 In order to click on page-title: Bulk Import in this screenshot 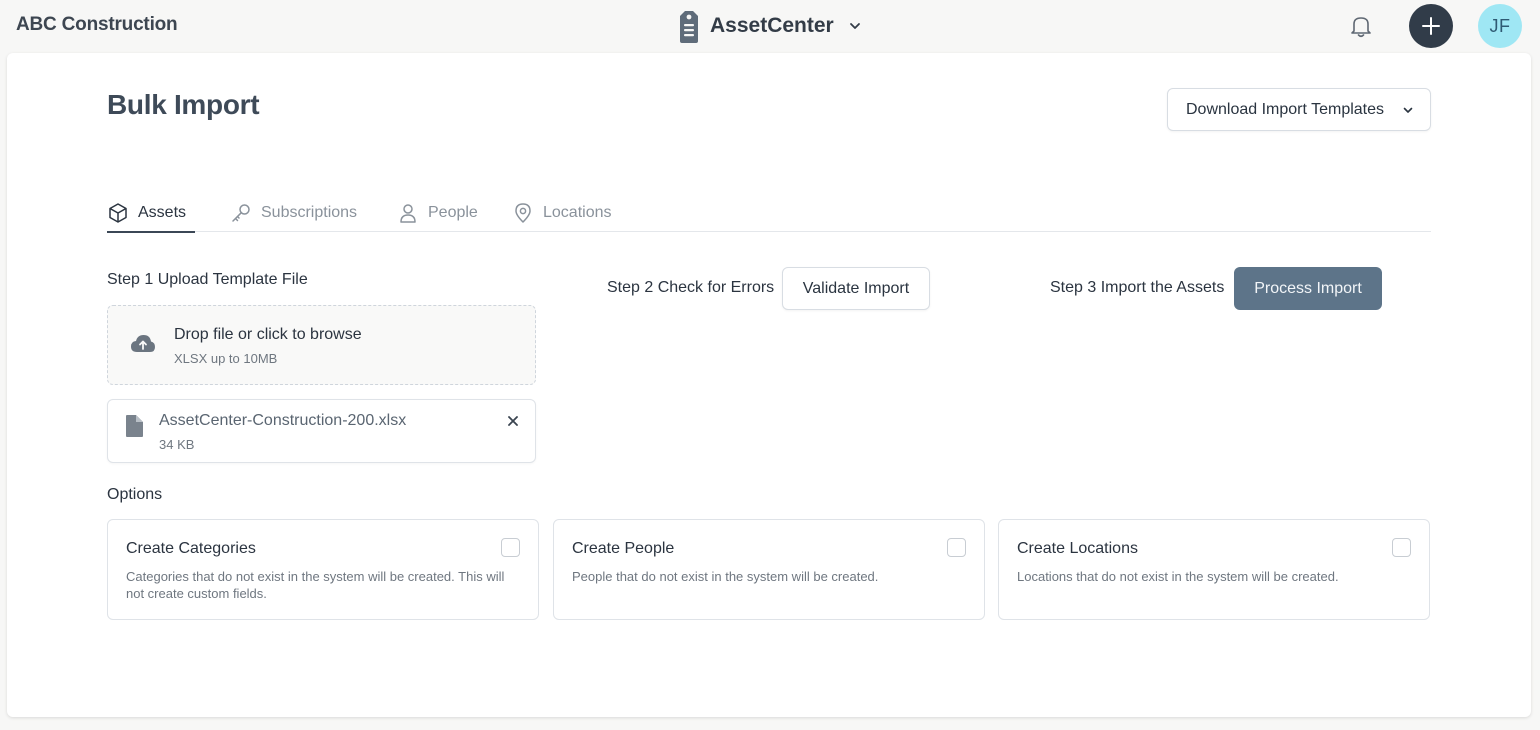, I will do `click(183, 104)`.